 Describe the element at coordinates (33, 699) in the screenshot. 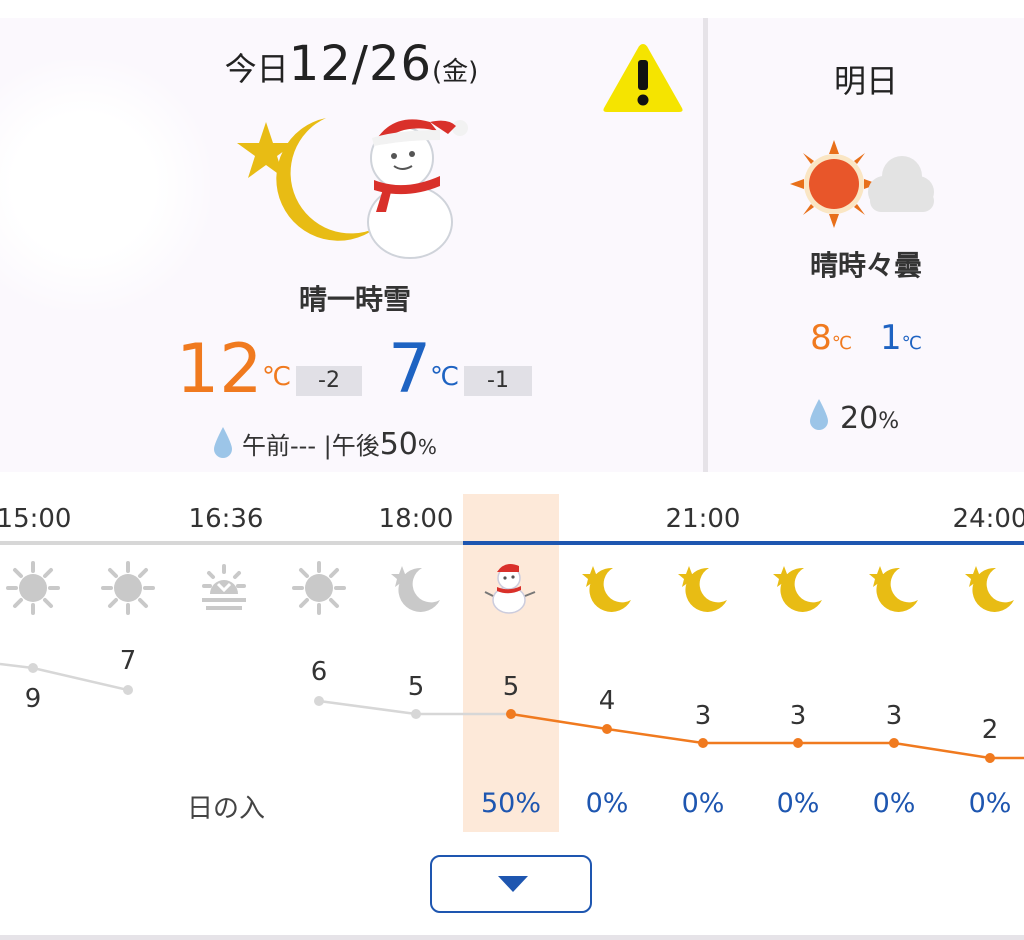

I see `hour-temp: 9` at that location.